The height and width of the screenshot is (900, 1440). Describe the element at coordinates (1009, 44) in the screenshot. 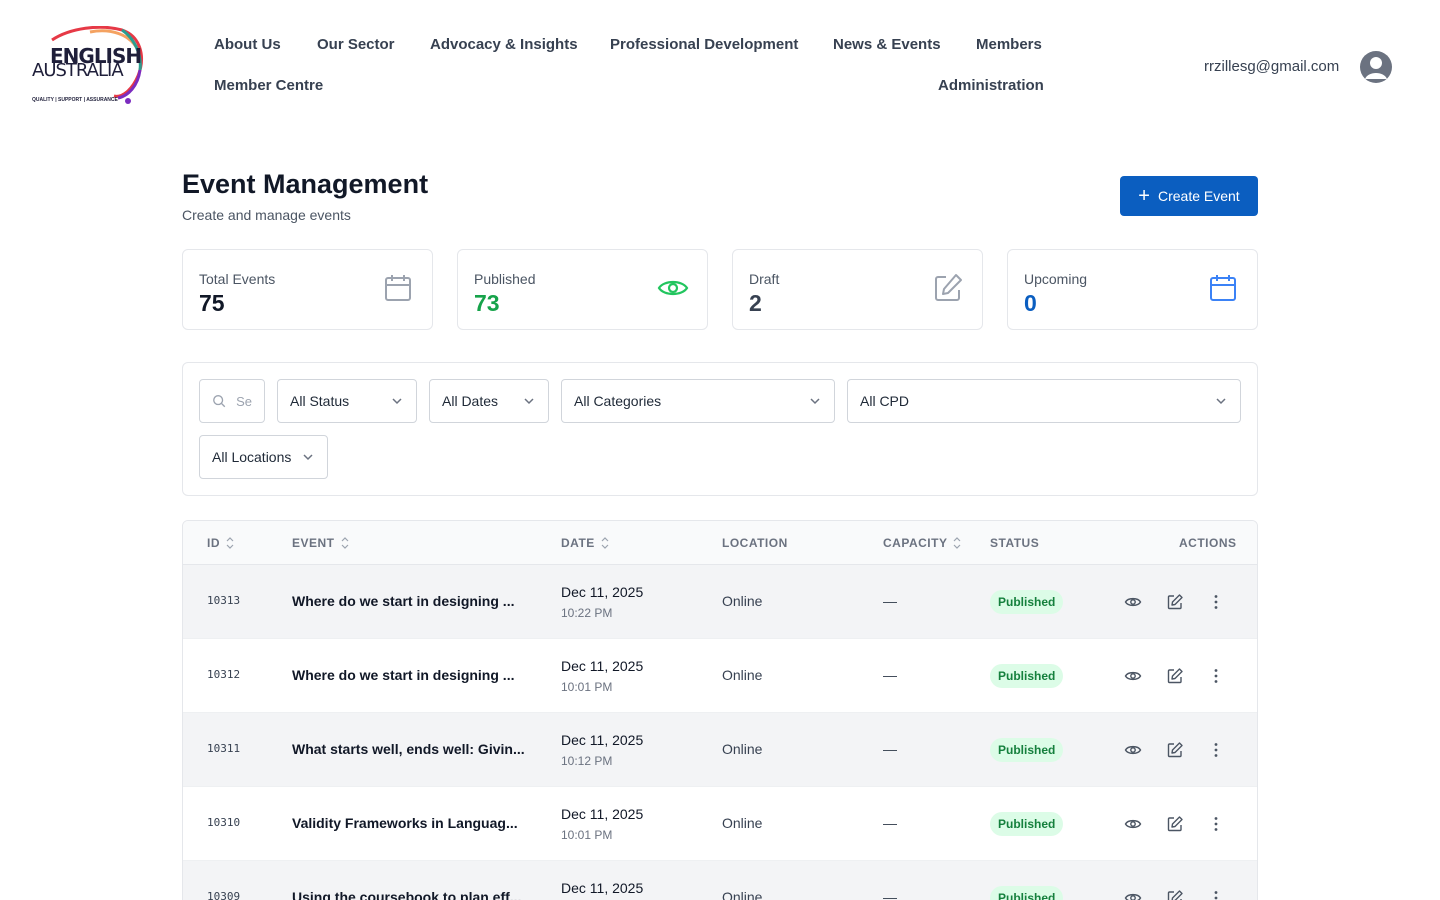

I see `nav-members: Members` at that location.